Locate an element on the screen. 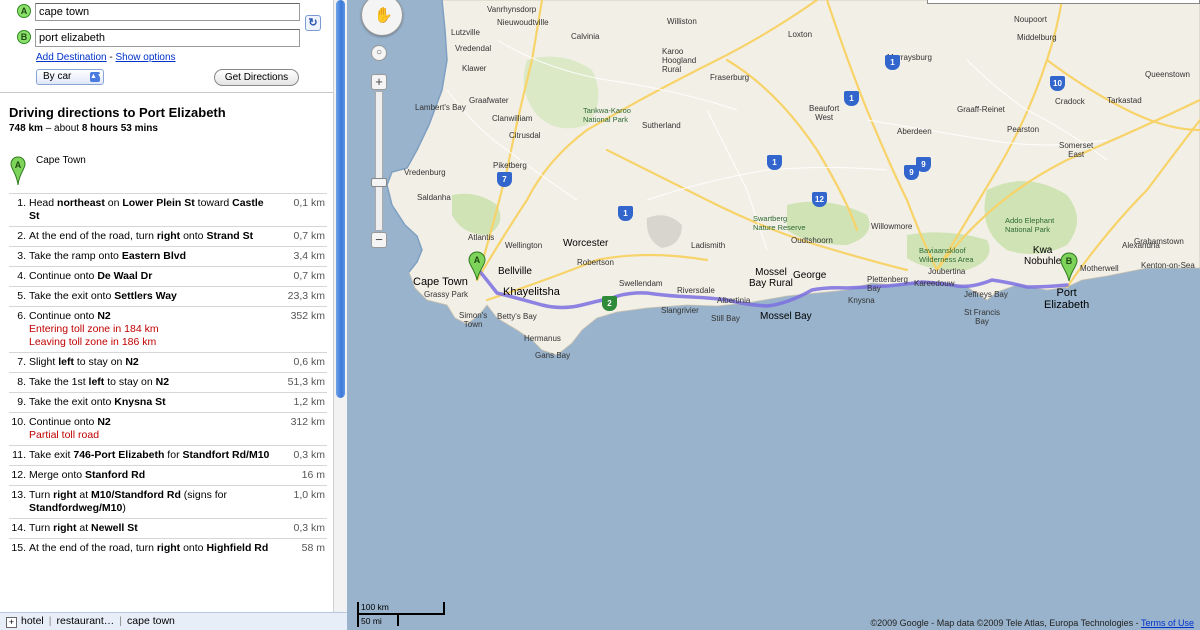 This screenshot has height=630, width=1200. zoom-slider-track is located at coordinates (379, 161).